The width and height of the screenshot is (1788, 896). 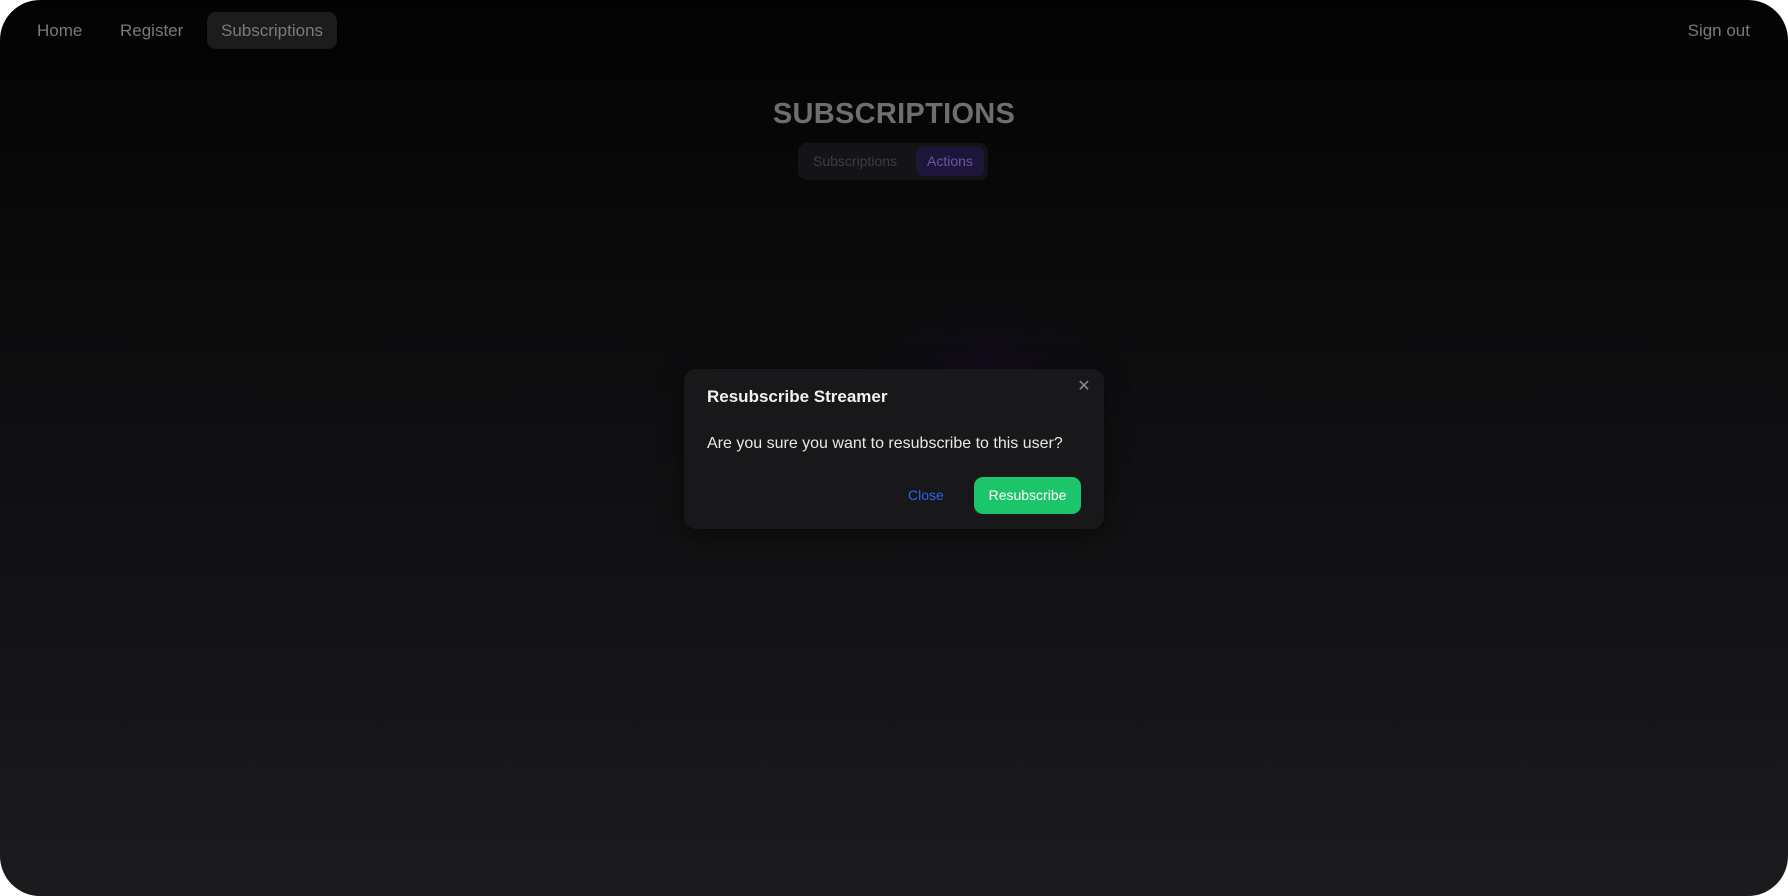 What do you see at coordinates (1027, 495) in the screenshot?
I see `resubscribe-button: Resubscribe` at bounding box center [1027, 495].